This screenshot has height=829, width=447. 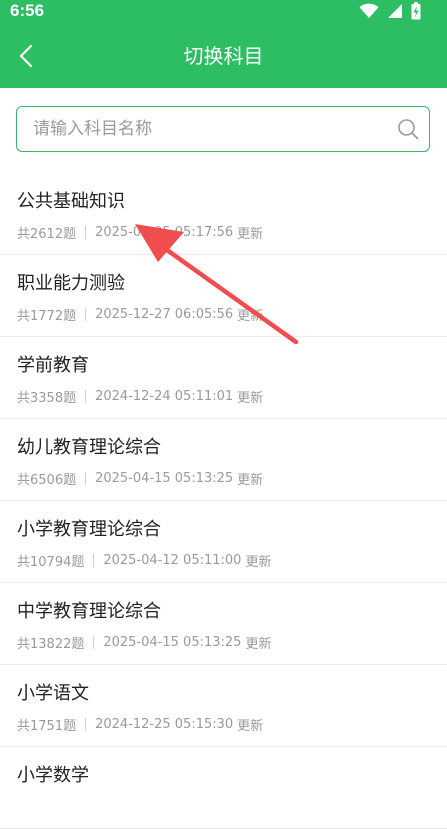 What do you see at coordinates (395, 11) in the screenshot?
I see `signal-icon` at bounding box center [395, 11].